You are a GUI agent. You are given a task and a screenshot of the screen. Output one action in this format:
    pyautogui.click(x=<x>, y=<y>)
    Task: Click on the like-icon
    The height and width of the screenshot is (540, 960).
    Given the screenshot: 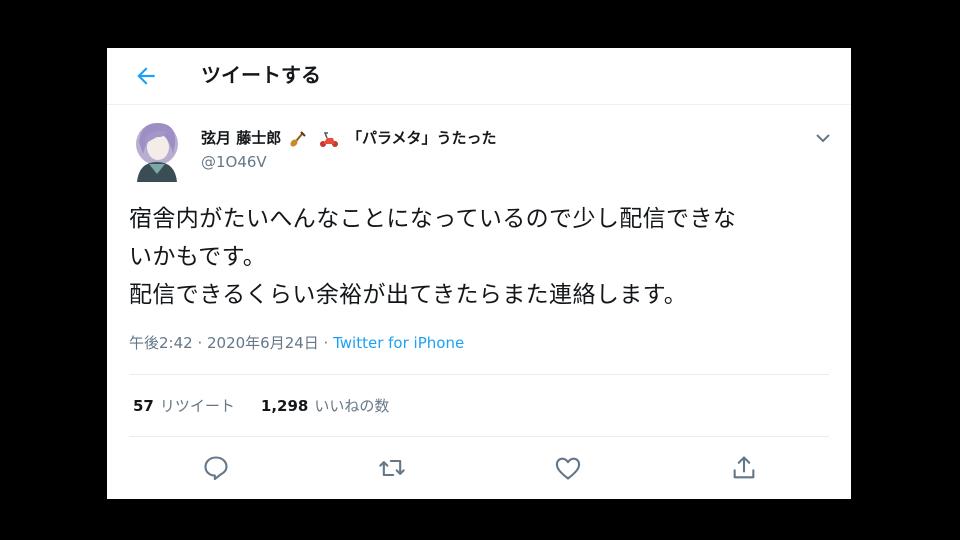 What is the action you would take?
    pyautogui.click(x=568, y=468)
    